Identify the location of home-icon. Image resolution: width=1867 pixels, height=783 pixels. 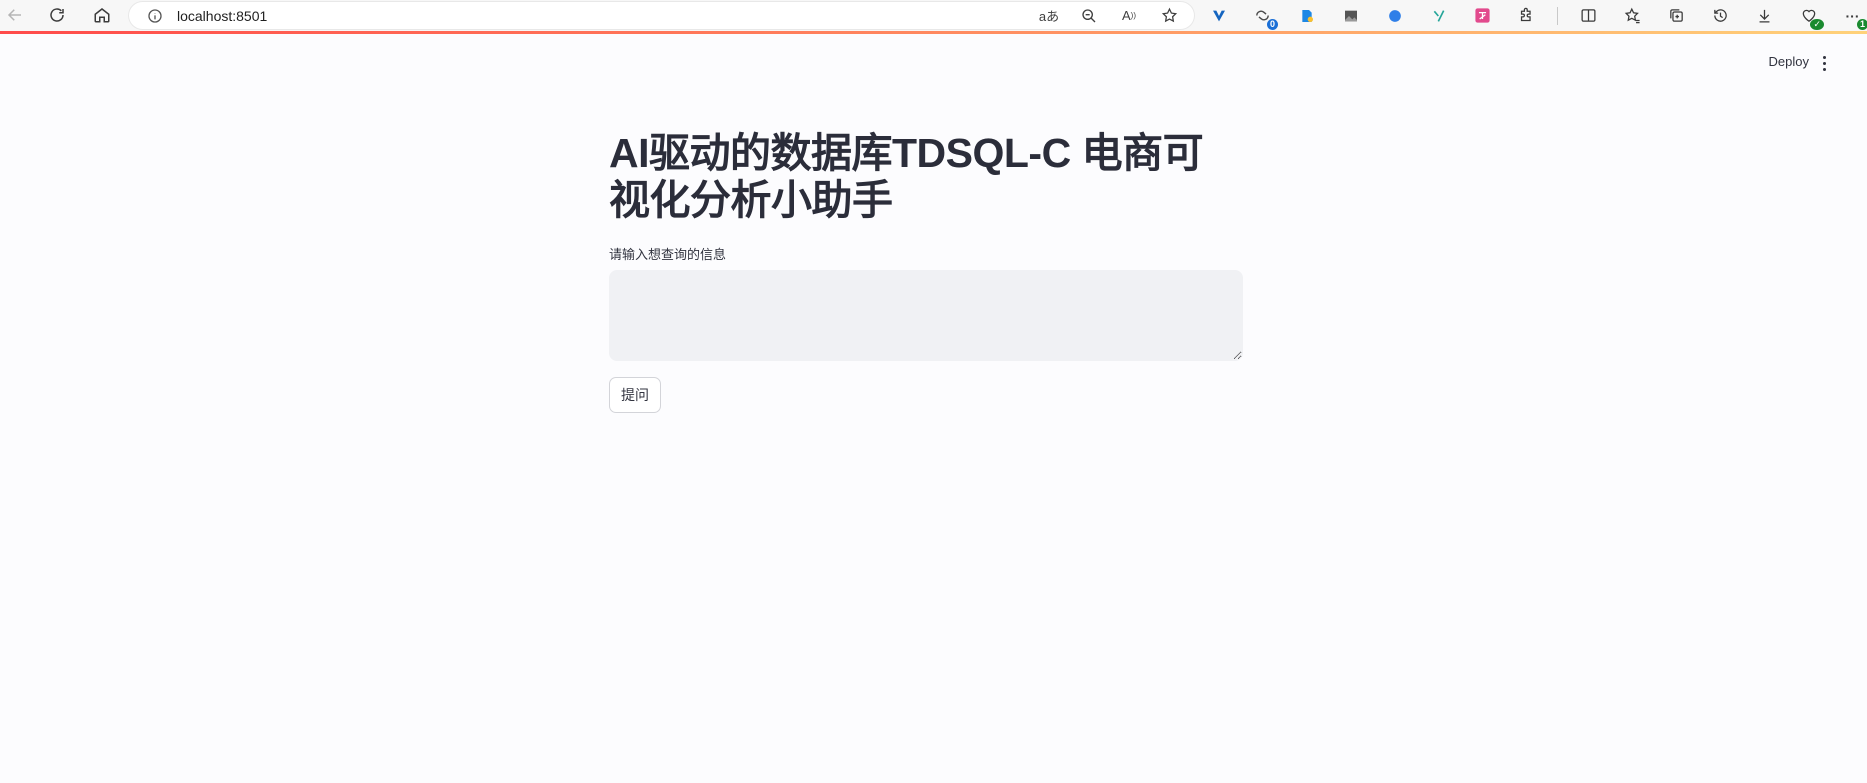
(102, 15).